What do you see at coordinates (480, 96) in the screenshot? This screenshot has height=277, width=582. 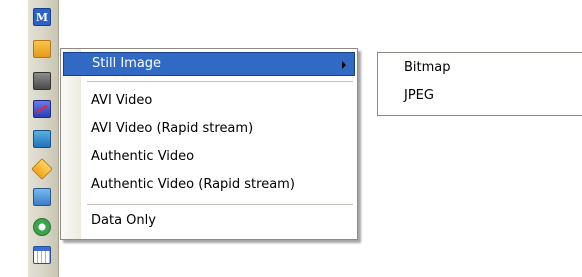 I see `submenu-item-jpeg: JPEG` at bounding box center [480, 96].